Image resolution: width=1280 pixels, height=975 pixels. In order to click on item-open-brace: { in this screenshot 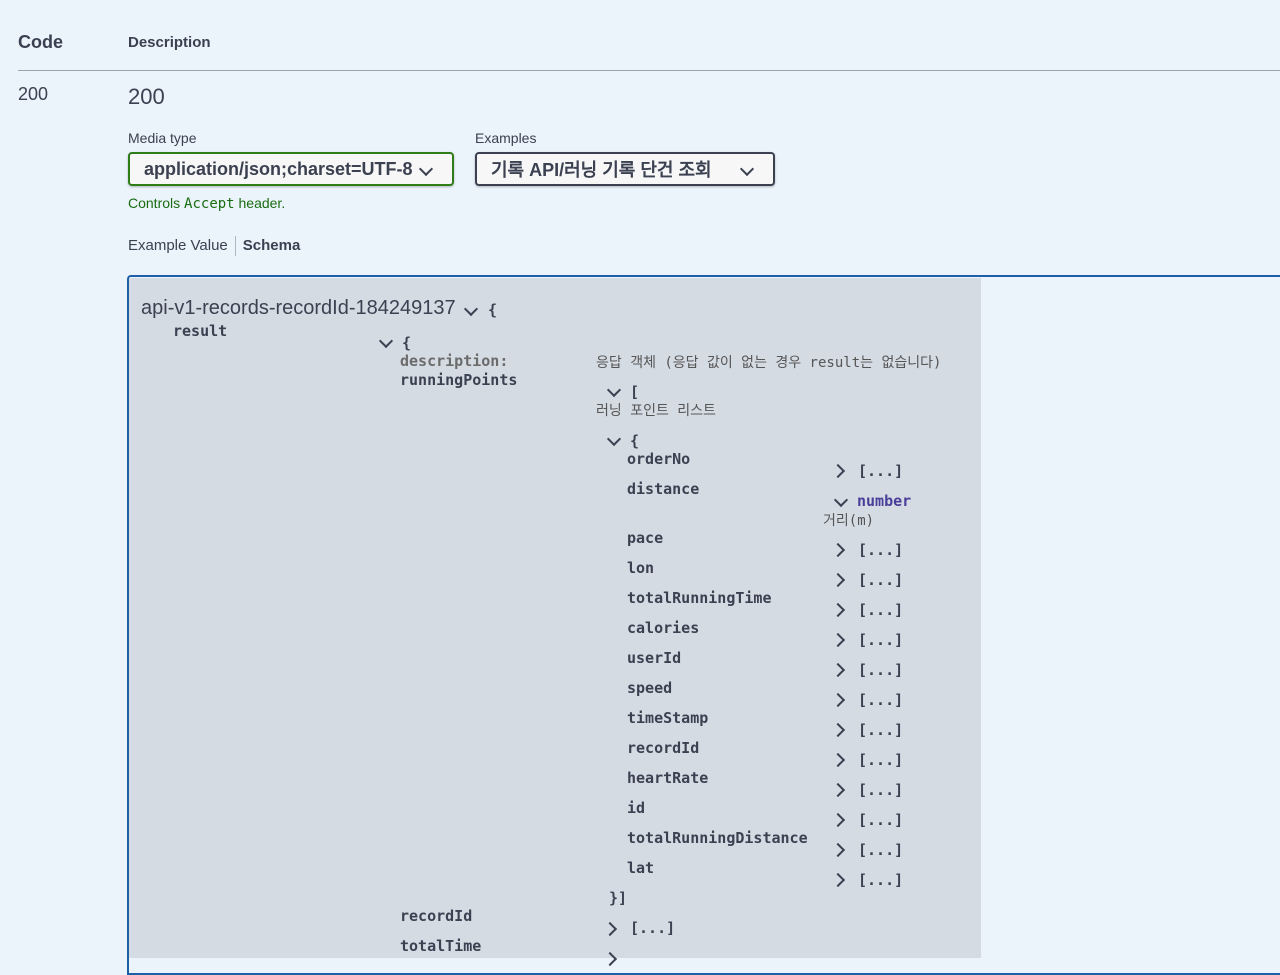, I will do `click(635, 441)`.